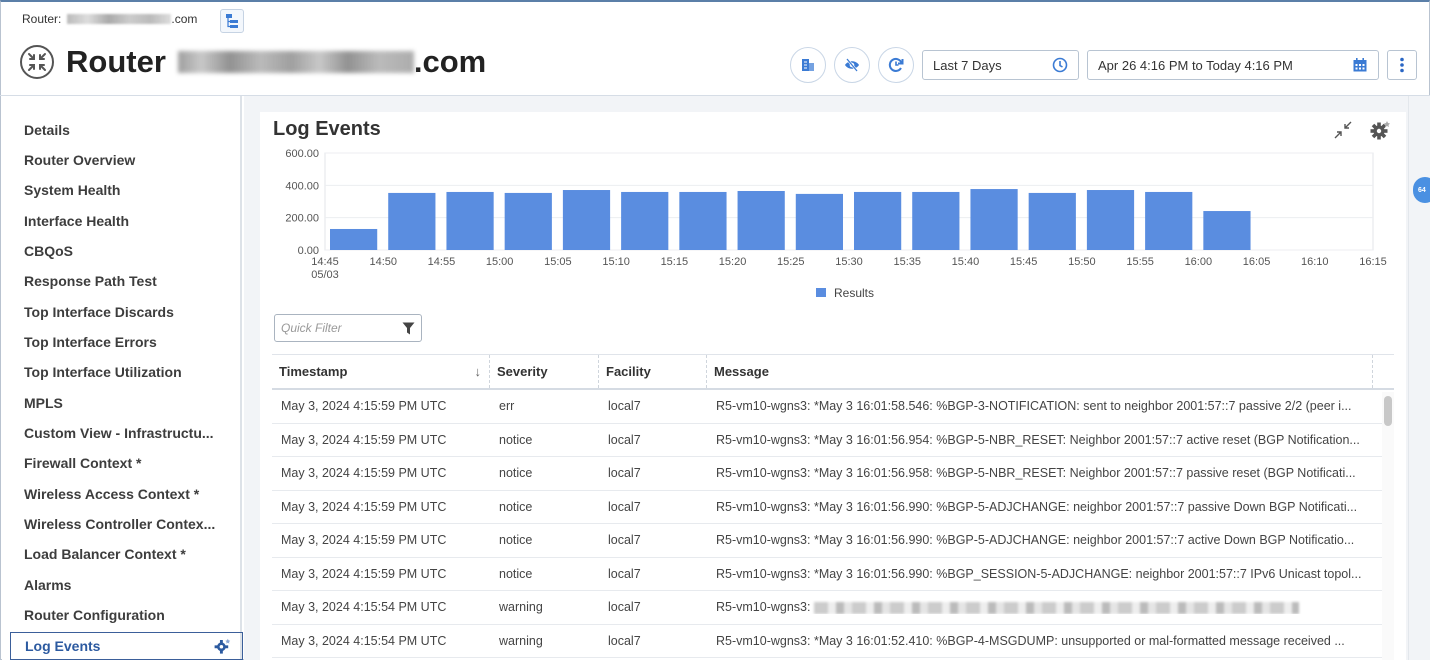  I want to click on breadcrumb-prefix: Router:, so click(42, 19).